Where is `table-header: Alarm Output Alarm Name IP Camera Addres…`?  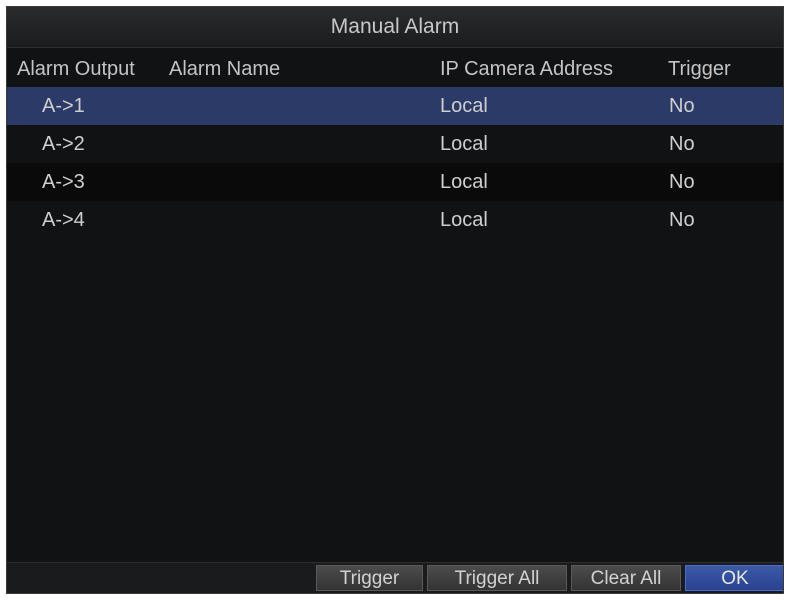 table-header: Alarm Output Alarm Name IP Camera Addres… is located at coordinates (395, 69).